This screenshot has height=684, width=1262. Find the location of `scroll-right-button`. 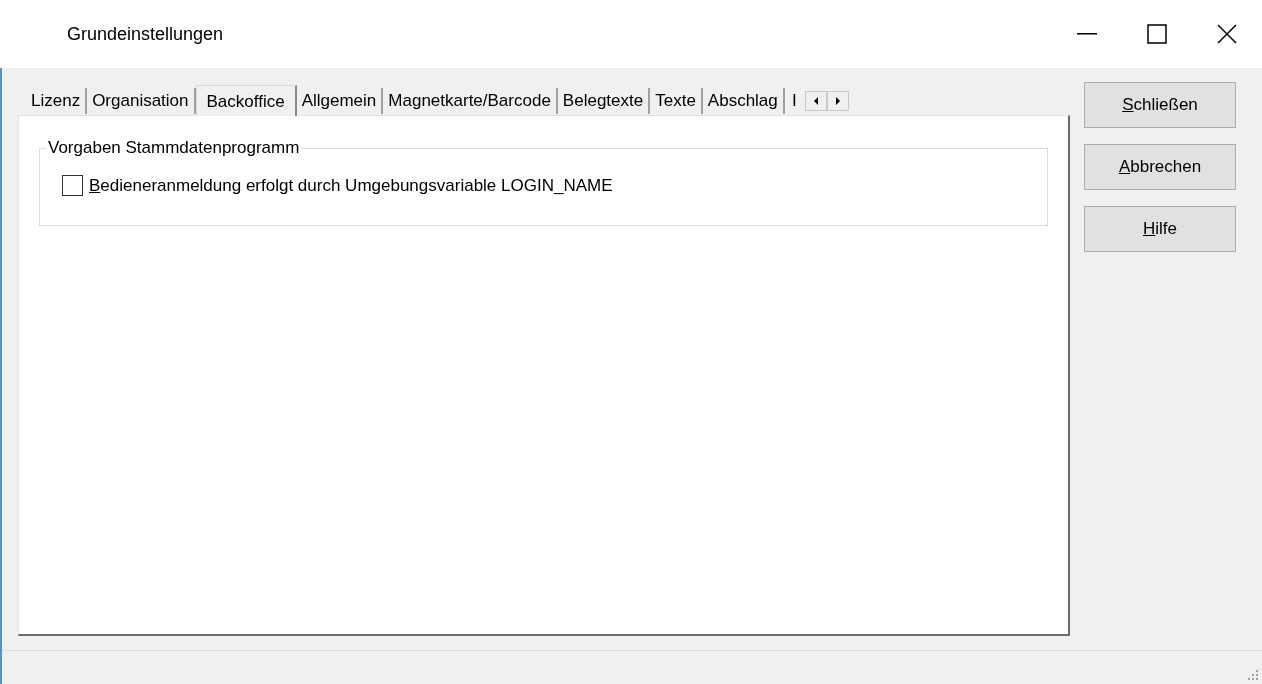

scroll-right-button is located at coordinates (837, 101).